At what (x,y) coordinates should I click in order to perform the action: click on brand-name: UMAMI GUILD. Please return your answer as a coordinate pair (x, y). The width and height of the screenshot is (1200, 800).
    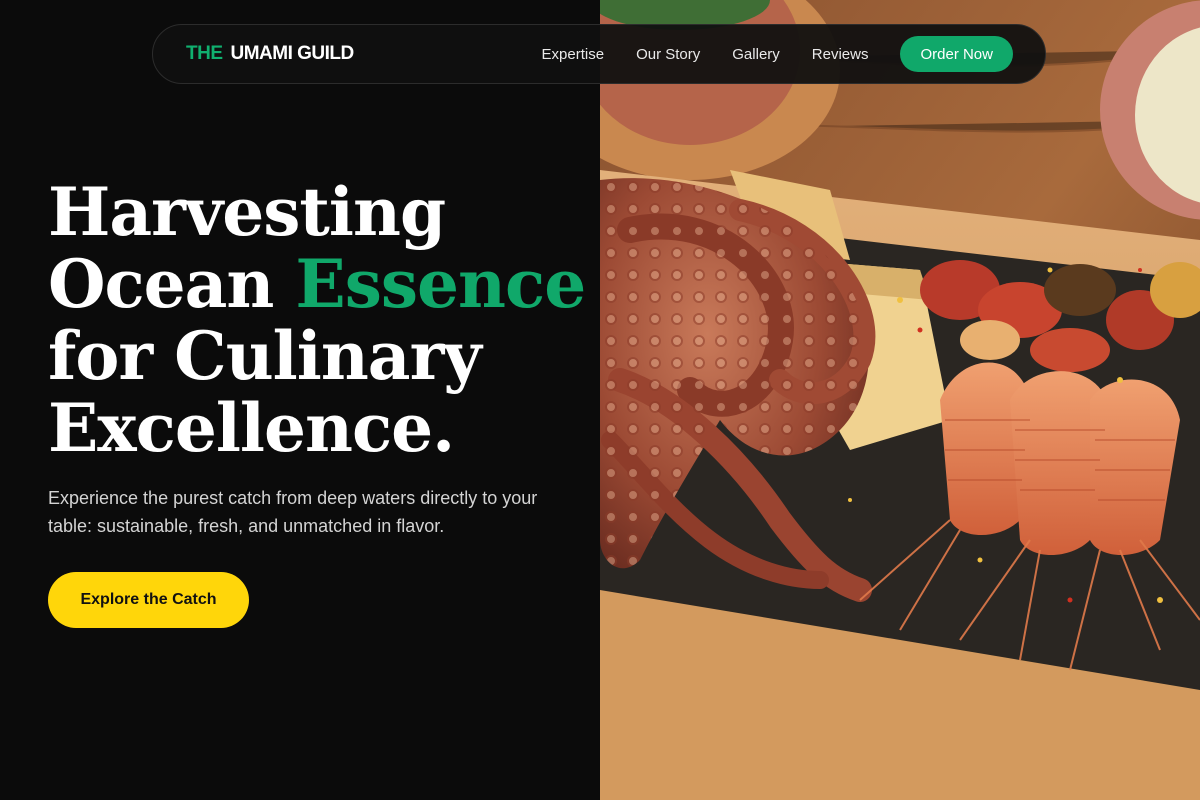
    Looking at the image, I should click on (292, 53).